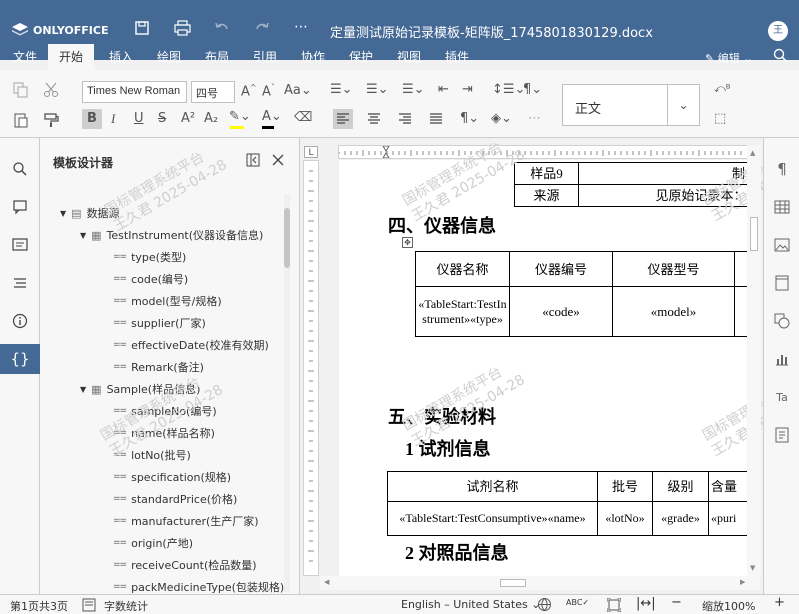 The image size is (799, 614). I want to click on tree-root: ▼ ▤ 数据源, so click(162, 213).